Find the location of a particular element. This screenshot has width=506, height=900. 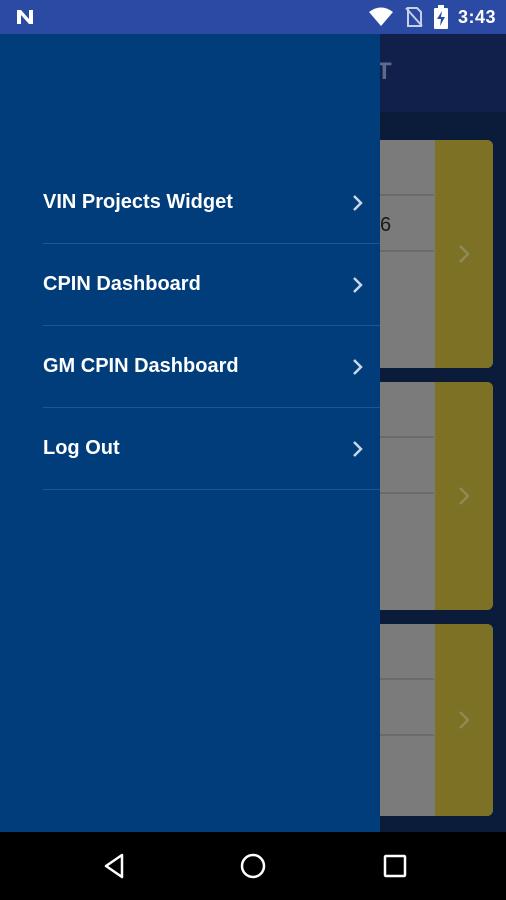

card-value-fragment: 6 is located at coordinates (386, 225).